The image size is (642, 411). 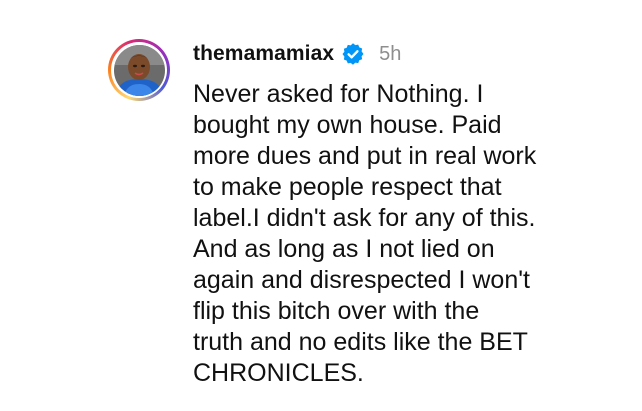 I want to click on comment-text-line: And as long as I not lied on, so click(x=344, y=249).